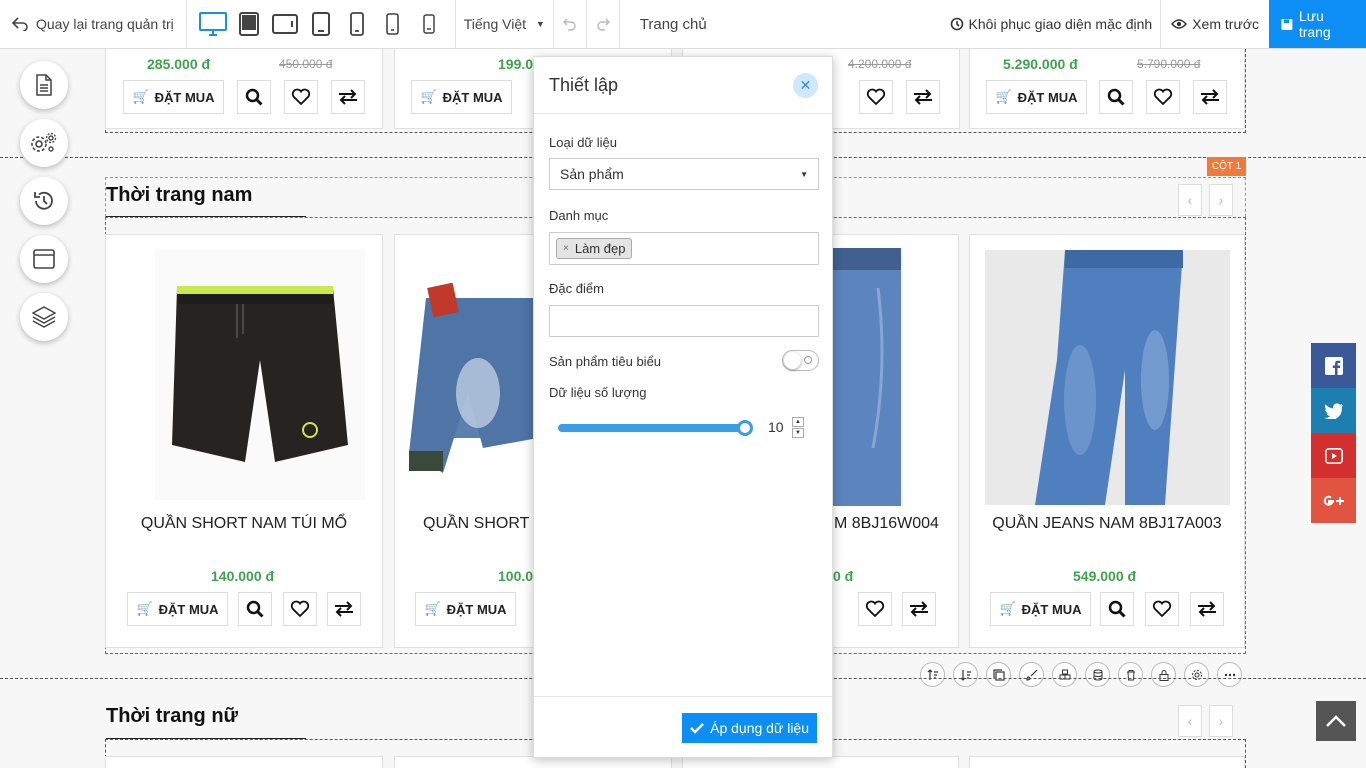 Image resolution: width=1366 pixels, height=768 pixels. Describe the element at coordinates (429, 24) in the screenshot. I see `phone-small-icon` at that location.